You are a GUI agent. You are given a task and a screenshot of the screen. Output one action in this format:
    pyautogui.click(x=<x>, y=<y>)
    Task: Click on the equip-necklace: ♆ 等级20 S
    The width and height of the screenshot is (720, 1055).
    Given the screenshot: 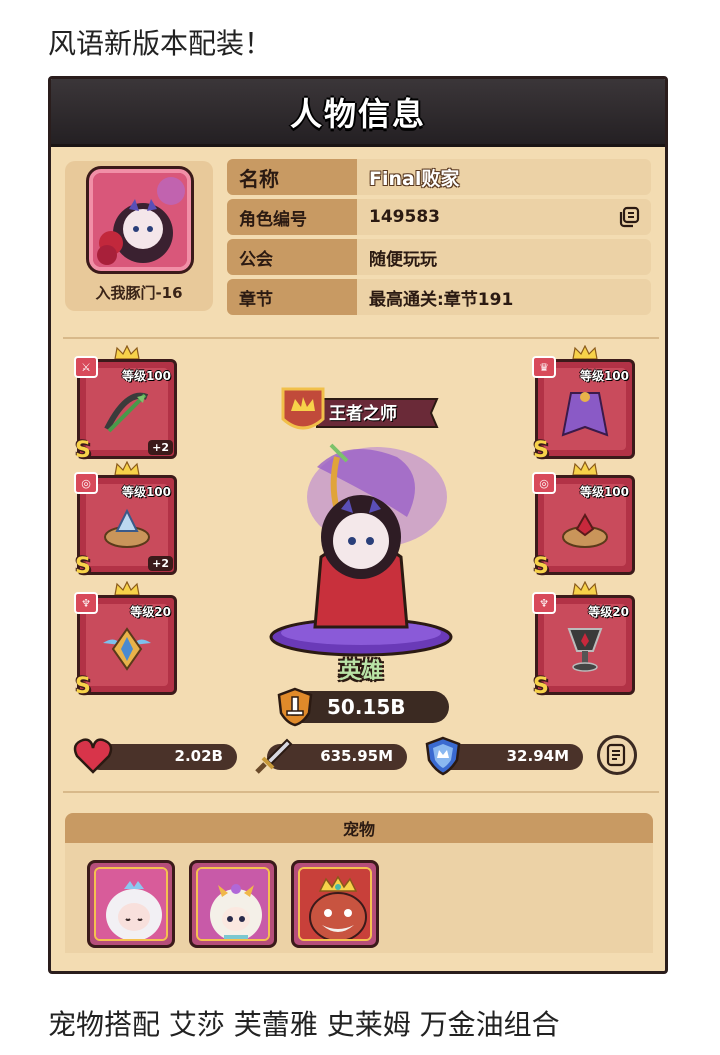 What is the action you would take?
    pyautogui.click(x=125, y=640)
    